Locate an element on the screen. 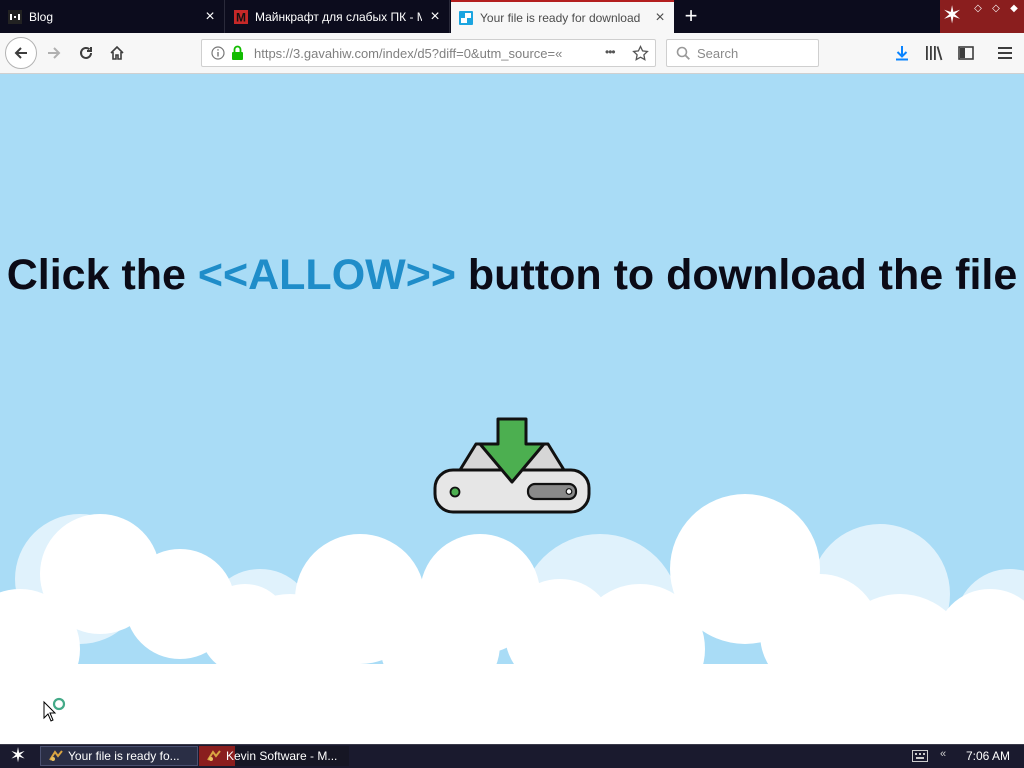  window-star-icon: ✶ is located at coordinates (952, 15).